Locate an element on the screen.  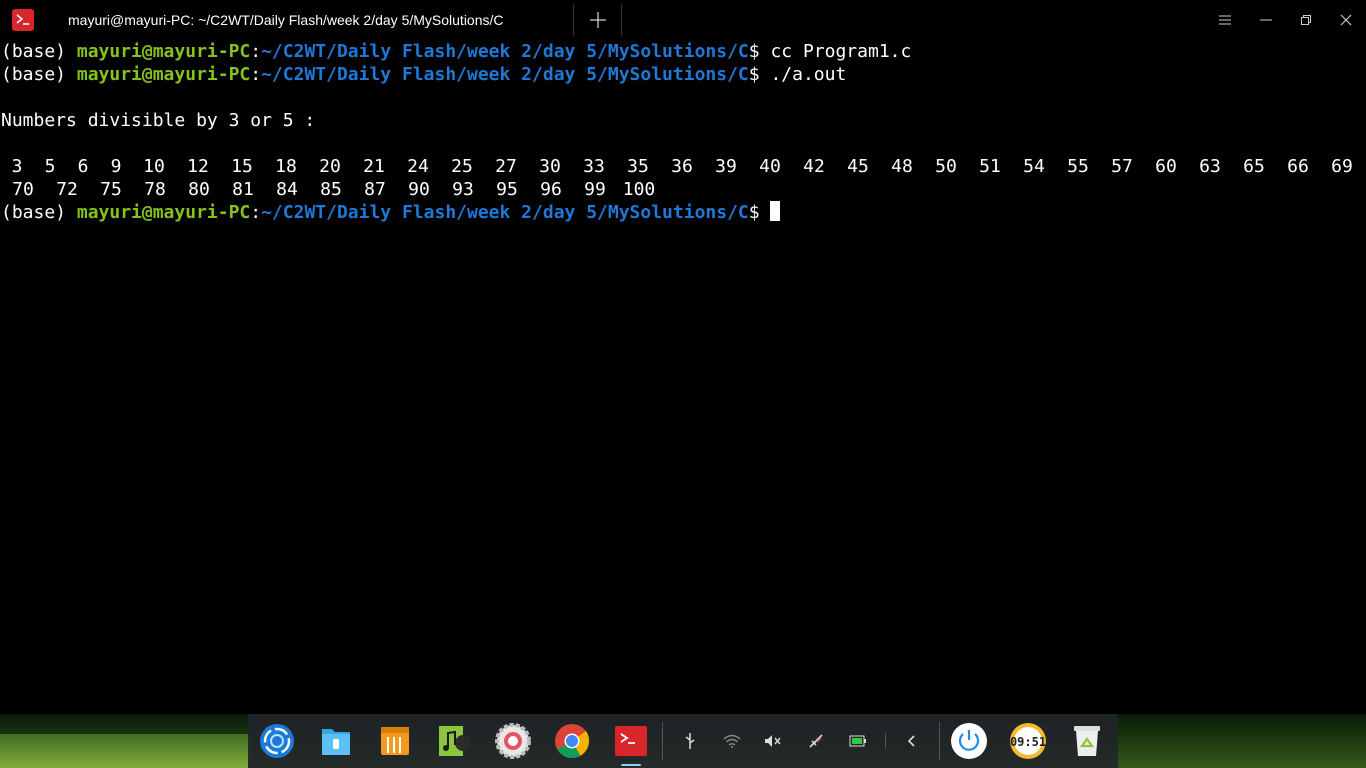
trash-icon is located at coordinates (1087, 741).